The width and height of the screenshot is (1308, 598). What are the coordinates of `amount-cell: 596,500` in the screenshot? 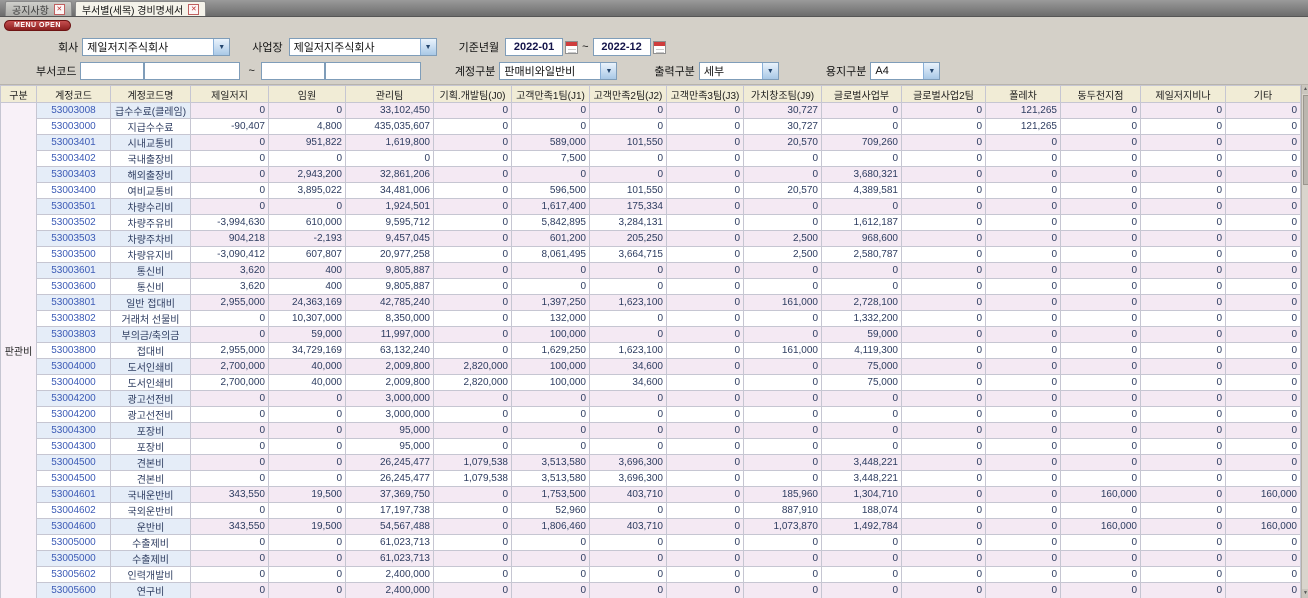 It's located at (550, 190).